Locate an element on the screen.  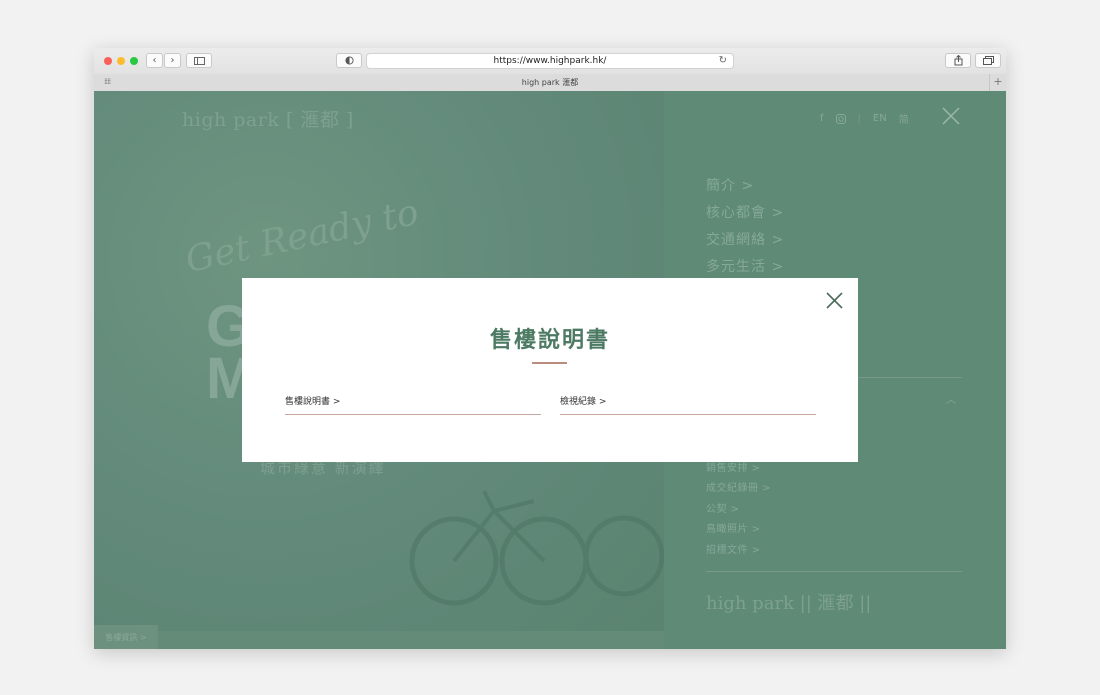
close-icon is located at coordinates (834, 300).